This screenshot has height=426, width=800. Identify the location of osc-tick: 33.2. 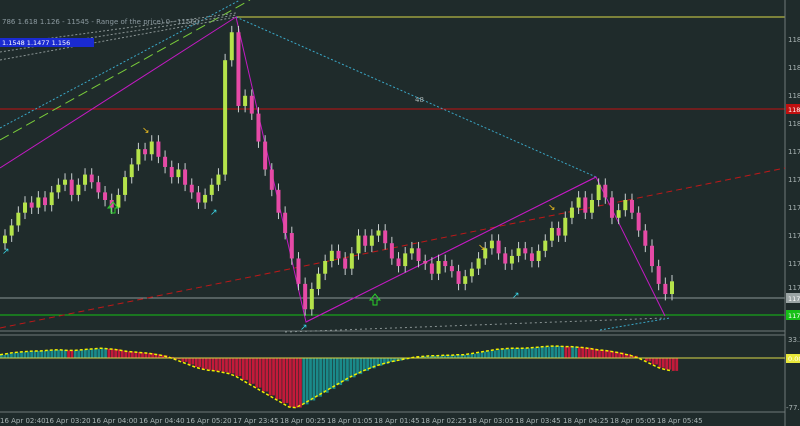
(794, 340).